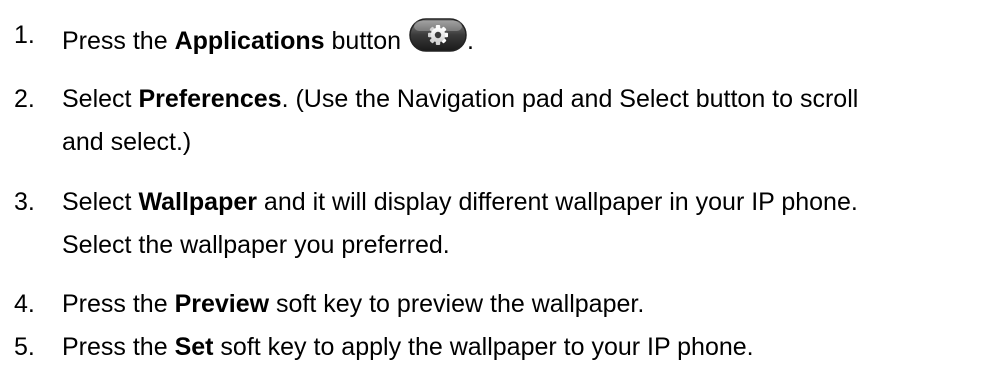  What do you see at coordinates (501, 245) in the screenshot?
I see `step-3-continuation: Select the wallpaper you preferred.` at bounding box center [501, 245].